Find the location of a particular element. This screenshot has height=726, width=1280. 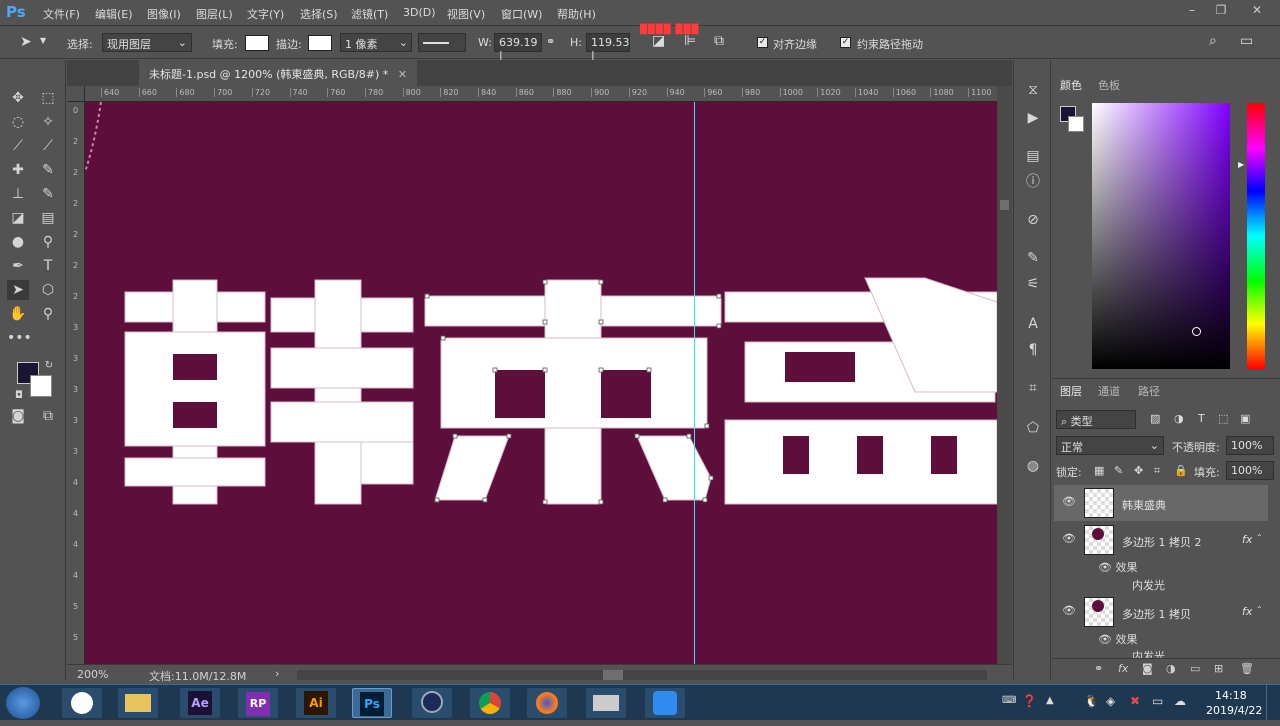

link-layers-icon: ⚭ is located at coordinates (1098, 668).